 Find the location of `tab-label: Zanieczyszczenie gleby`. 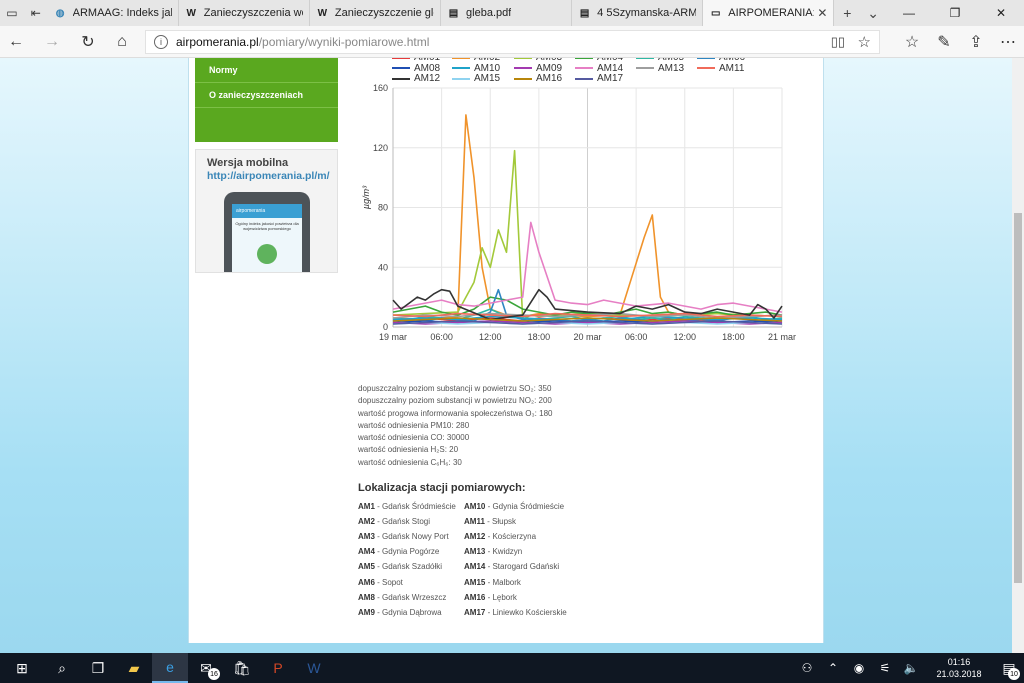

tab-label: Zanieczyszczenie gleby is located at coordinates (384, 13).